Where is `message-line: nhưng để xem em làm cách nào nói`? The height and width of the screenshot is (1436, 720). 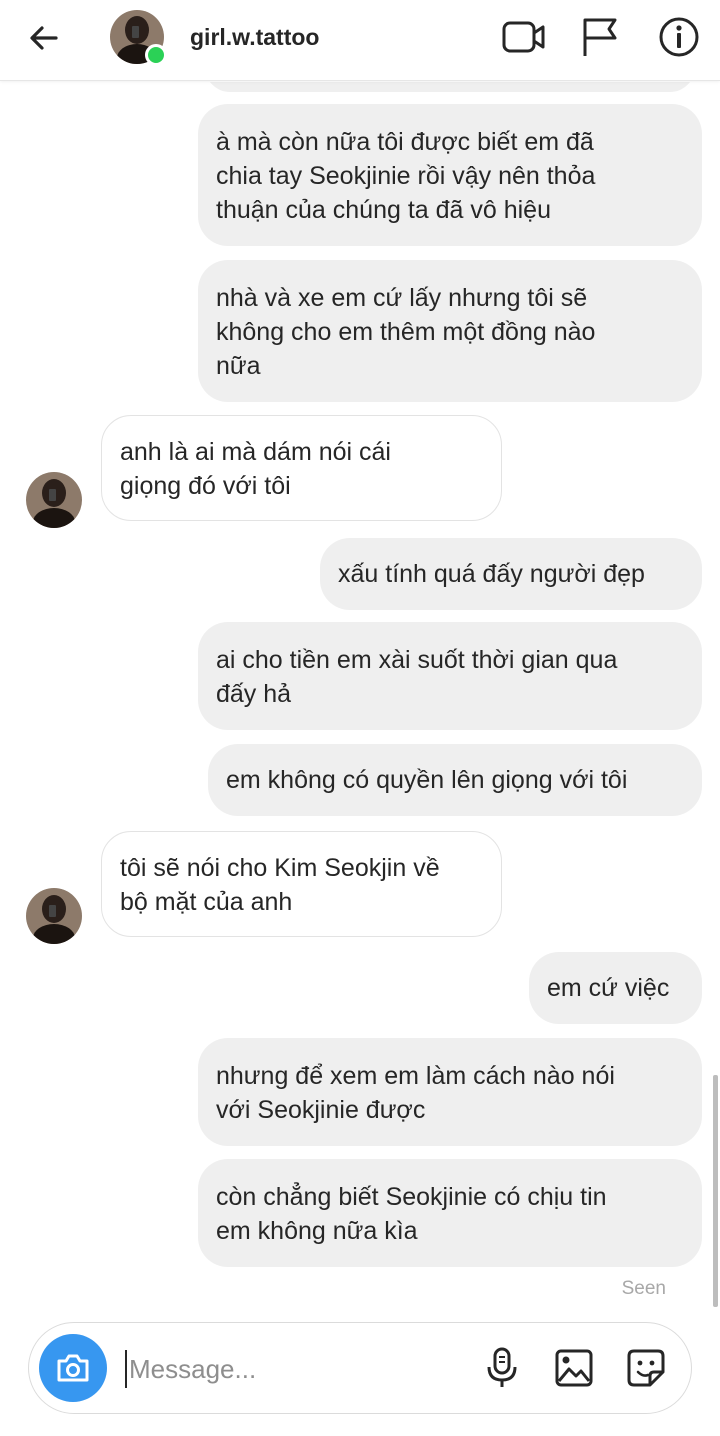 message-line: nhưng để xem em làm cách nào nói is located at coordinates (415, 1076).